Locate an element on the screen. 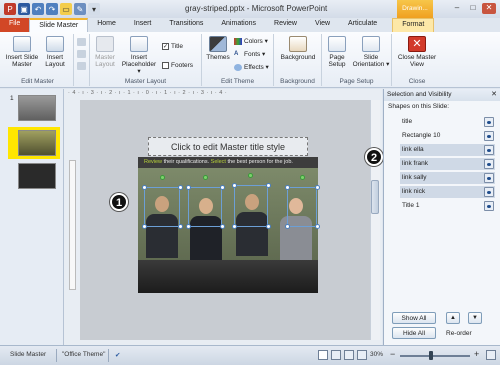 Image resolution: width=500 pixels, height=365 pixels. colors-button: Colors ▾ is located at coordinates (251, 41).